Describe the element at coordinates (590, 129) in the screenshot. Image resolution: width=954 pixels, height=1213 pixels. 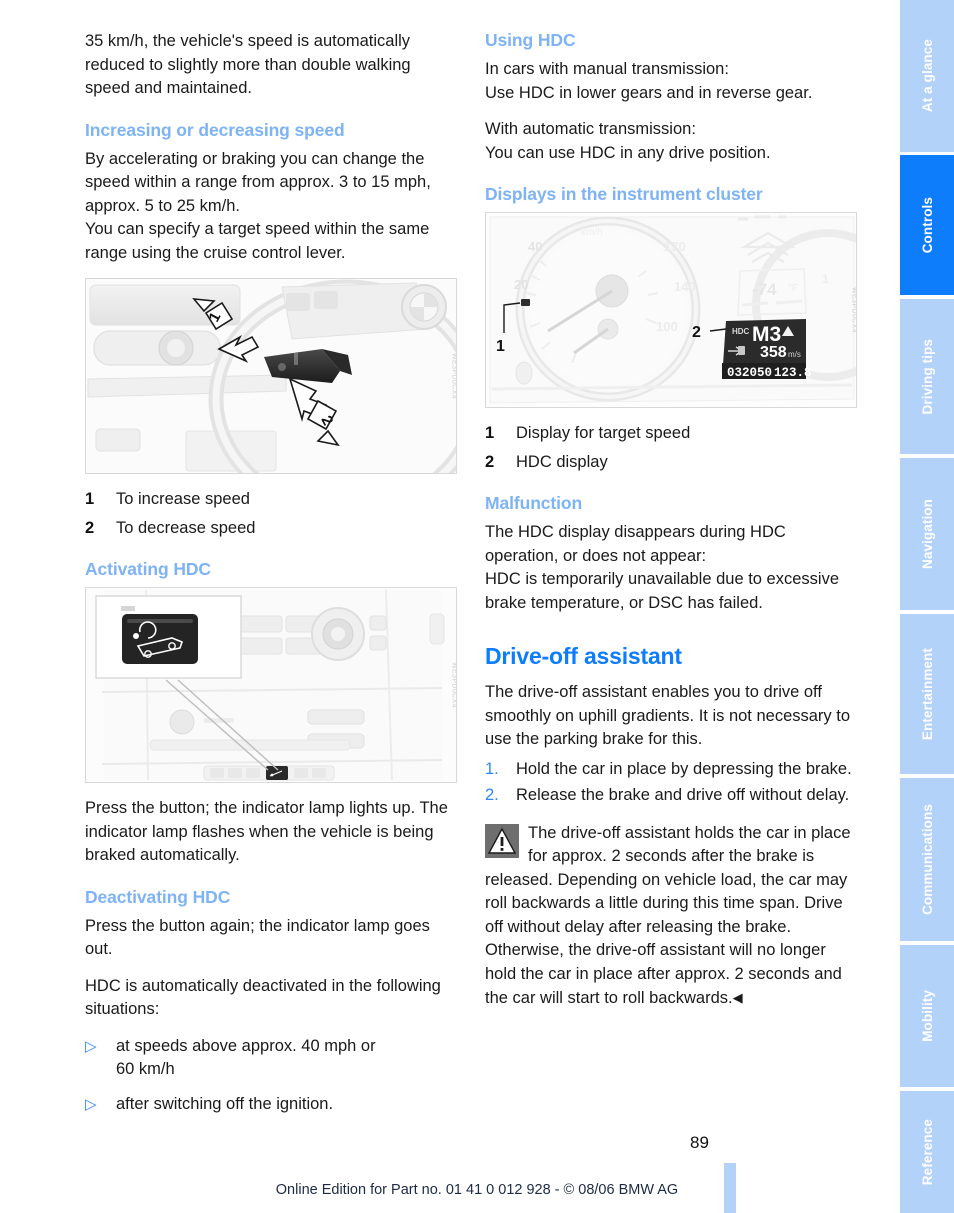
I see `paragraph-using-automatic-line1: With automatic transmission:` at that location.